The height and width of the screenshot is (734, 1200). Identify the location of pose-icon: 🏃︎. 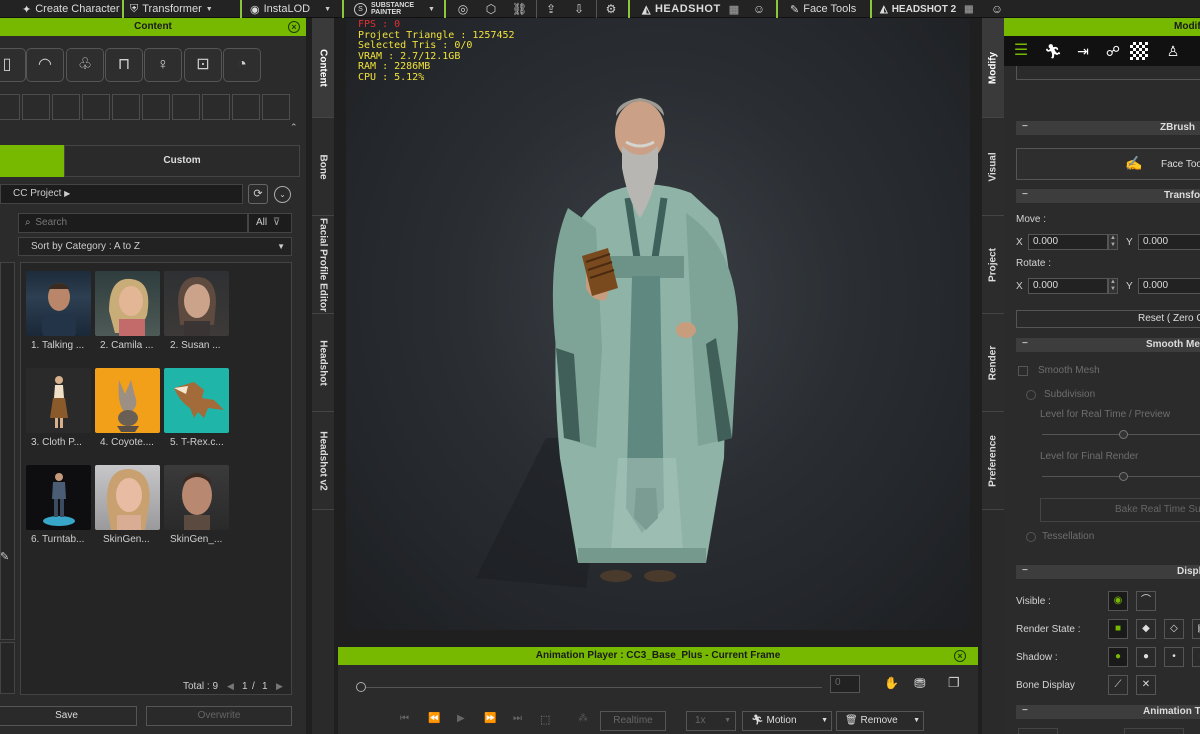
(1053, 51).